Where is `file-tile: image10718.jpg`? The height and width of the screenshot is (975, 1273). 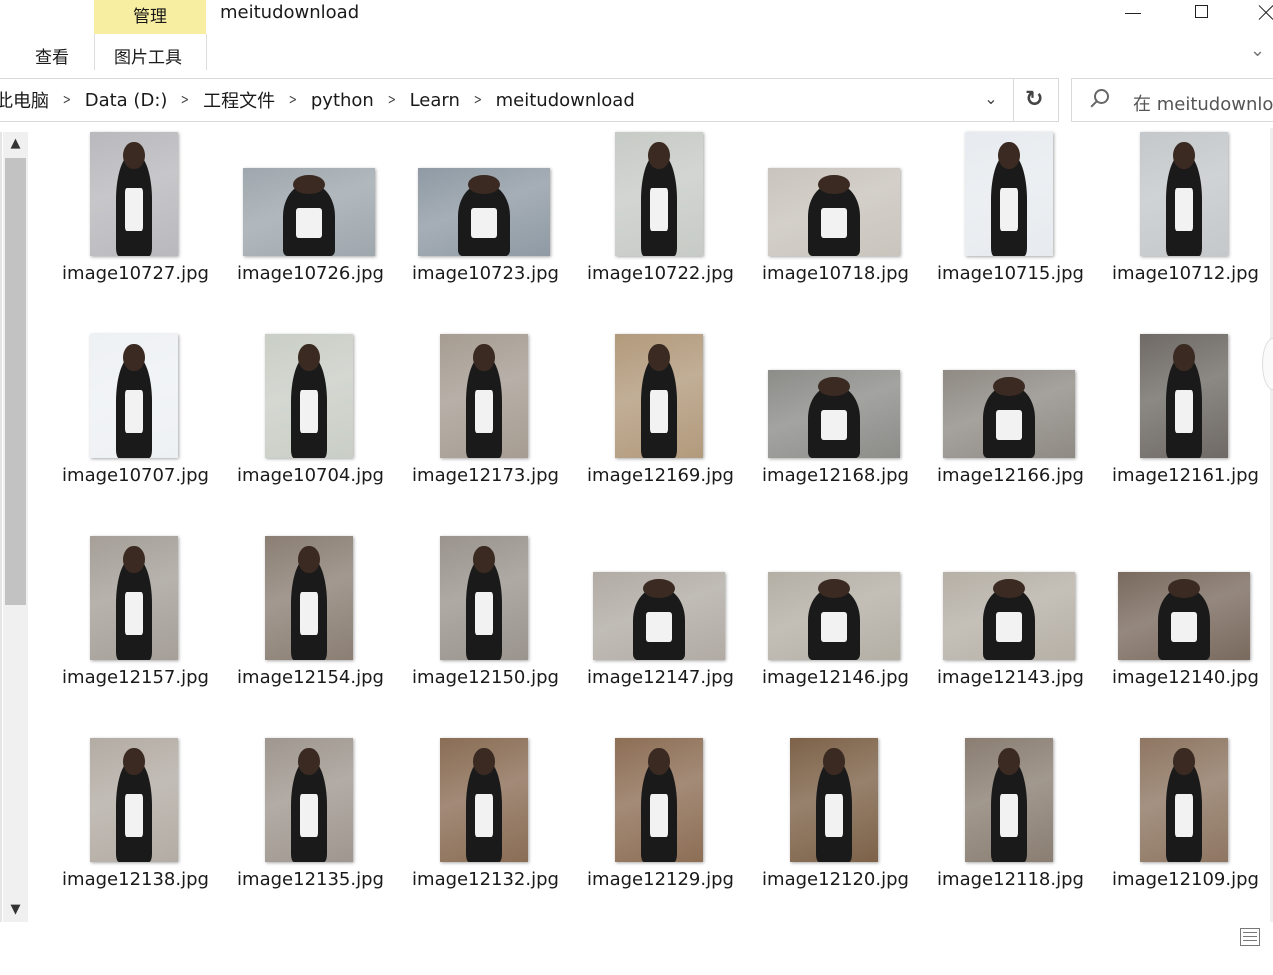 file-tile: image10718.jpg is located at coordinates (835, 228).